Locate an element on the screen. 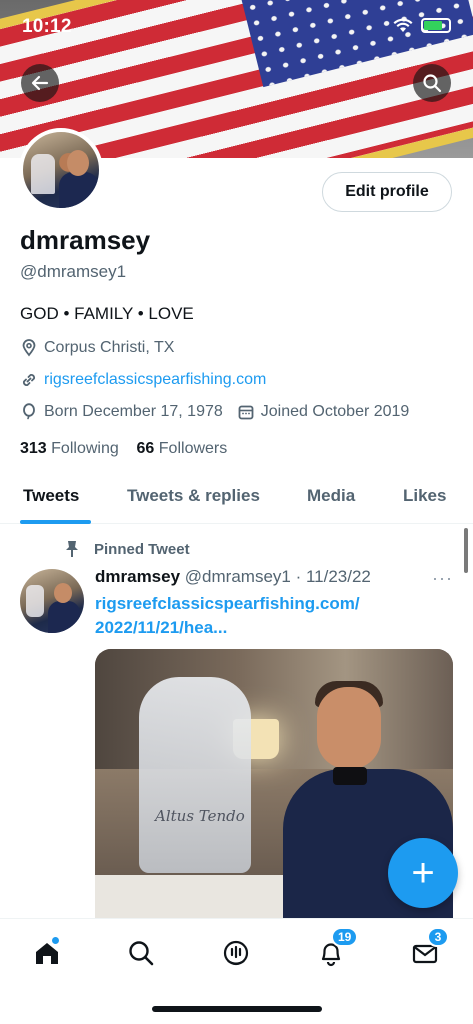  born-text: Born December 17, 1978 is located at coordinates (133, 411).